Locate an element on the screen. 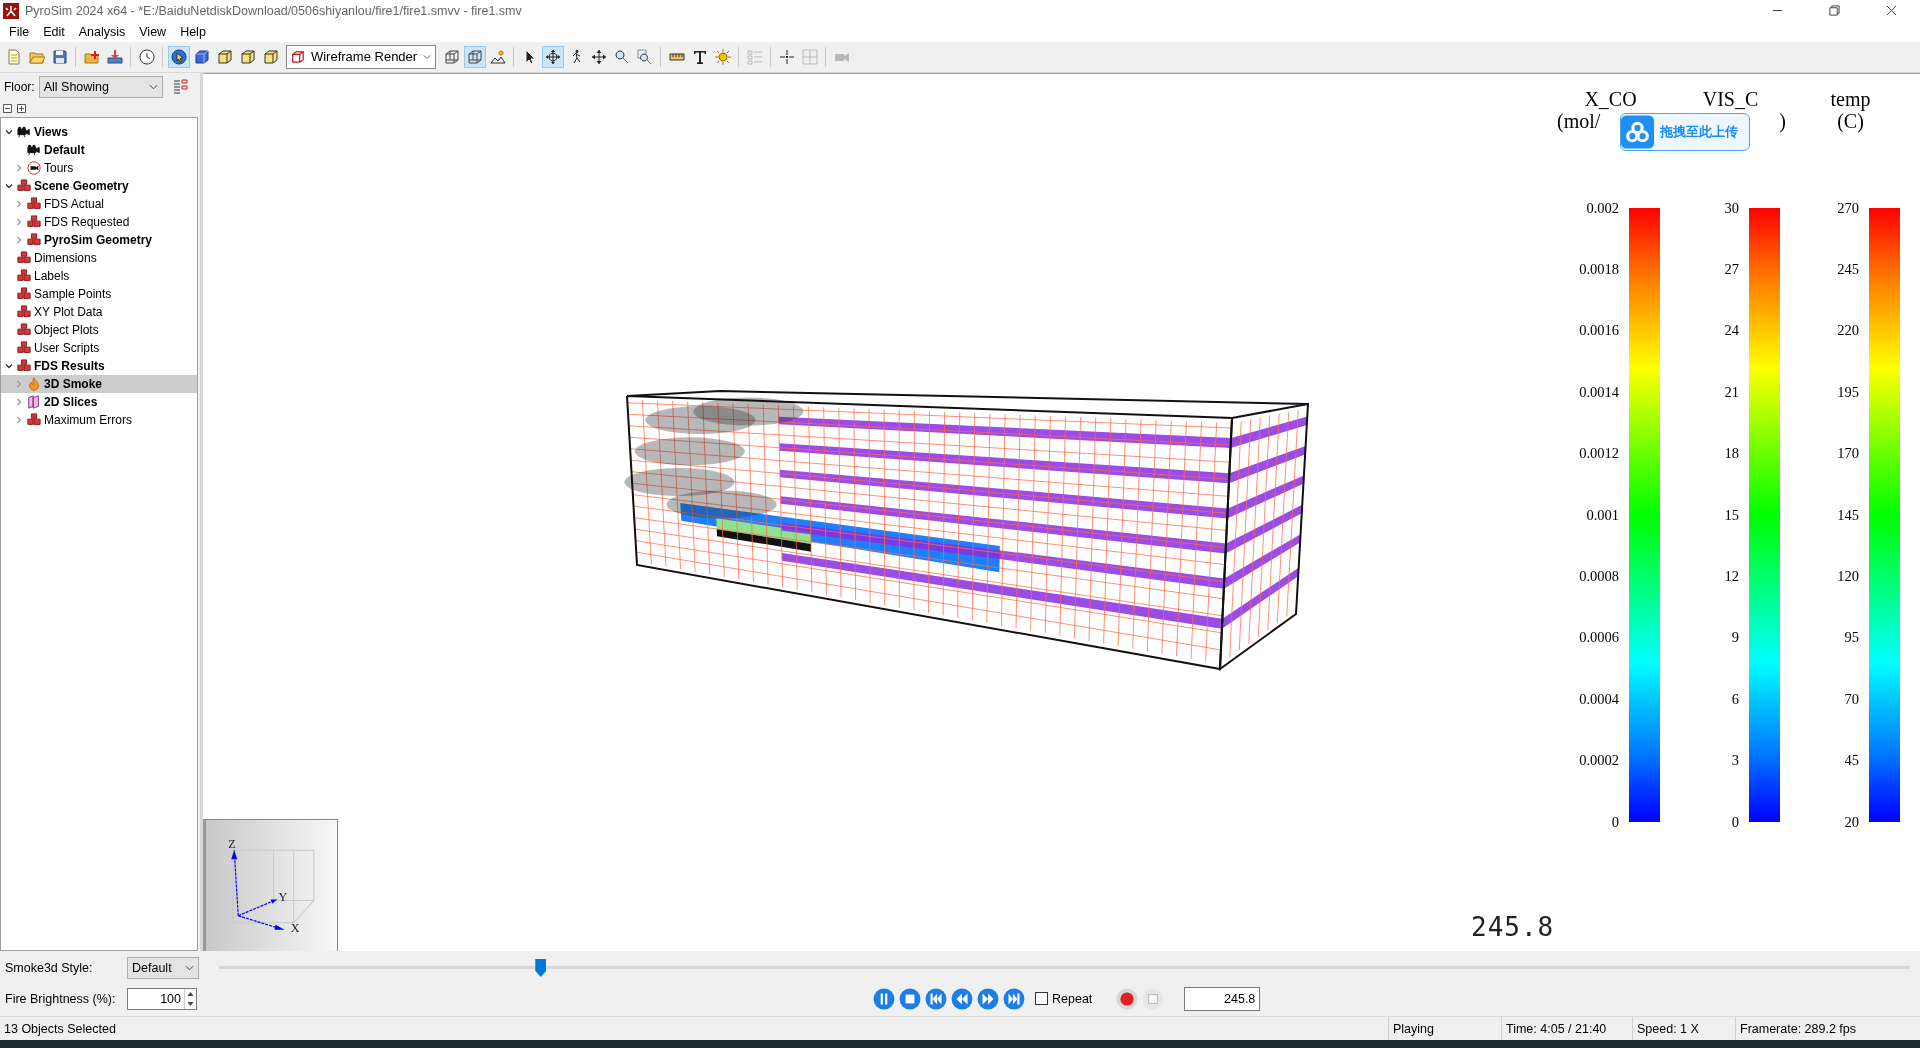 This screenshot has height=1048, width=1920. legend-tick-label: 15 is located at coordinates (1731, 514).